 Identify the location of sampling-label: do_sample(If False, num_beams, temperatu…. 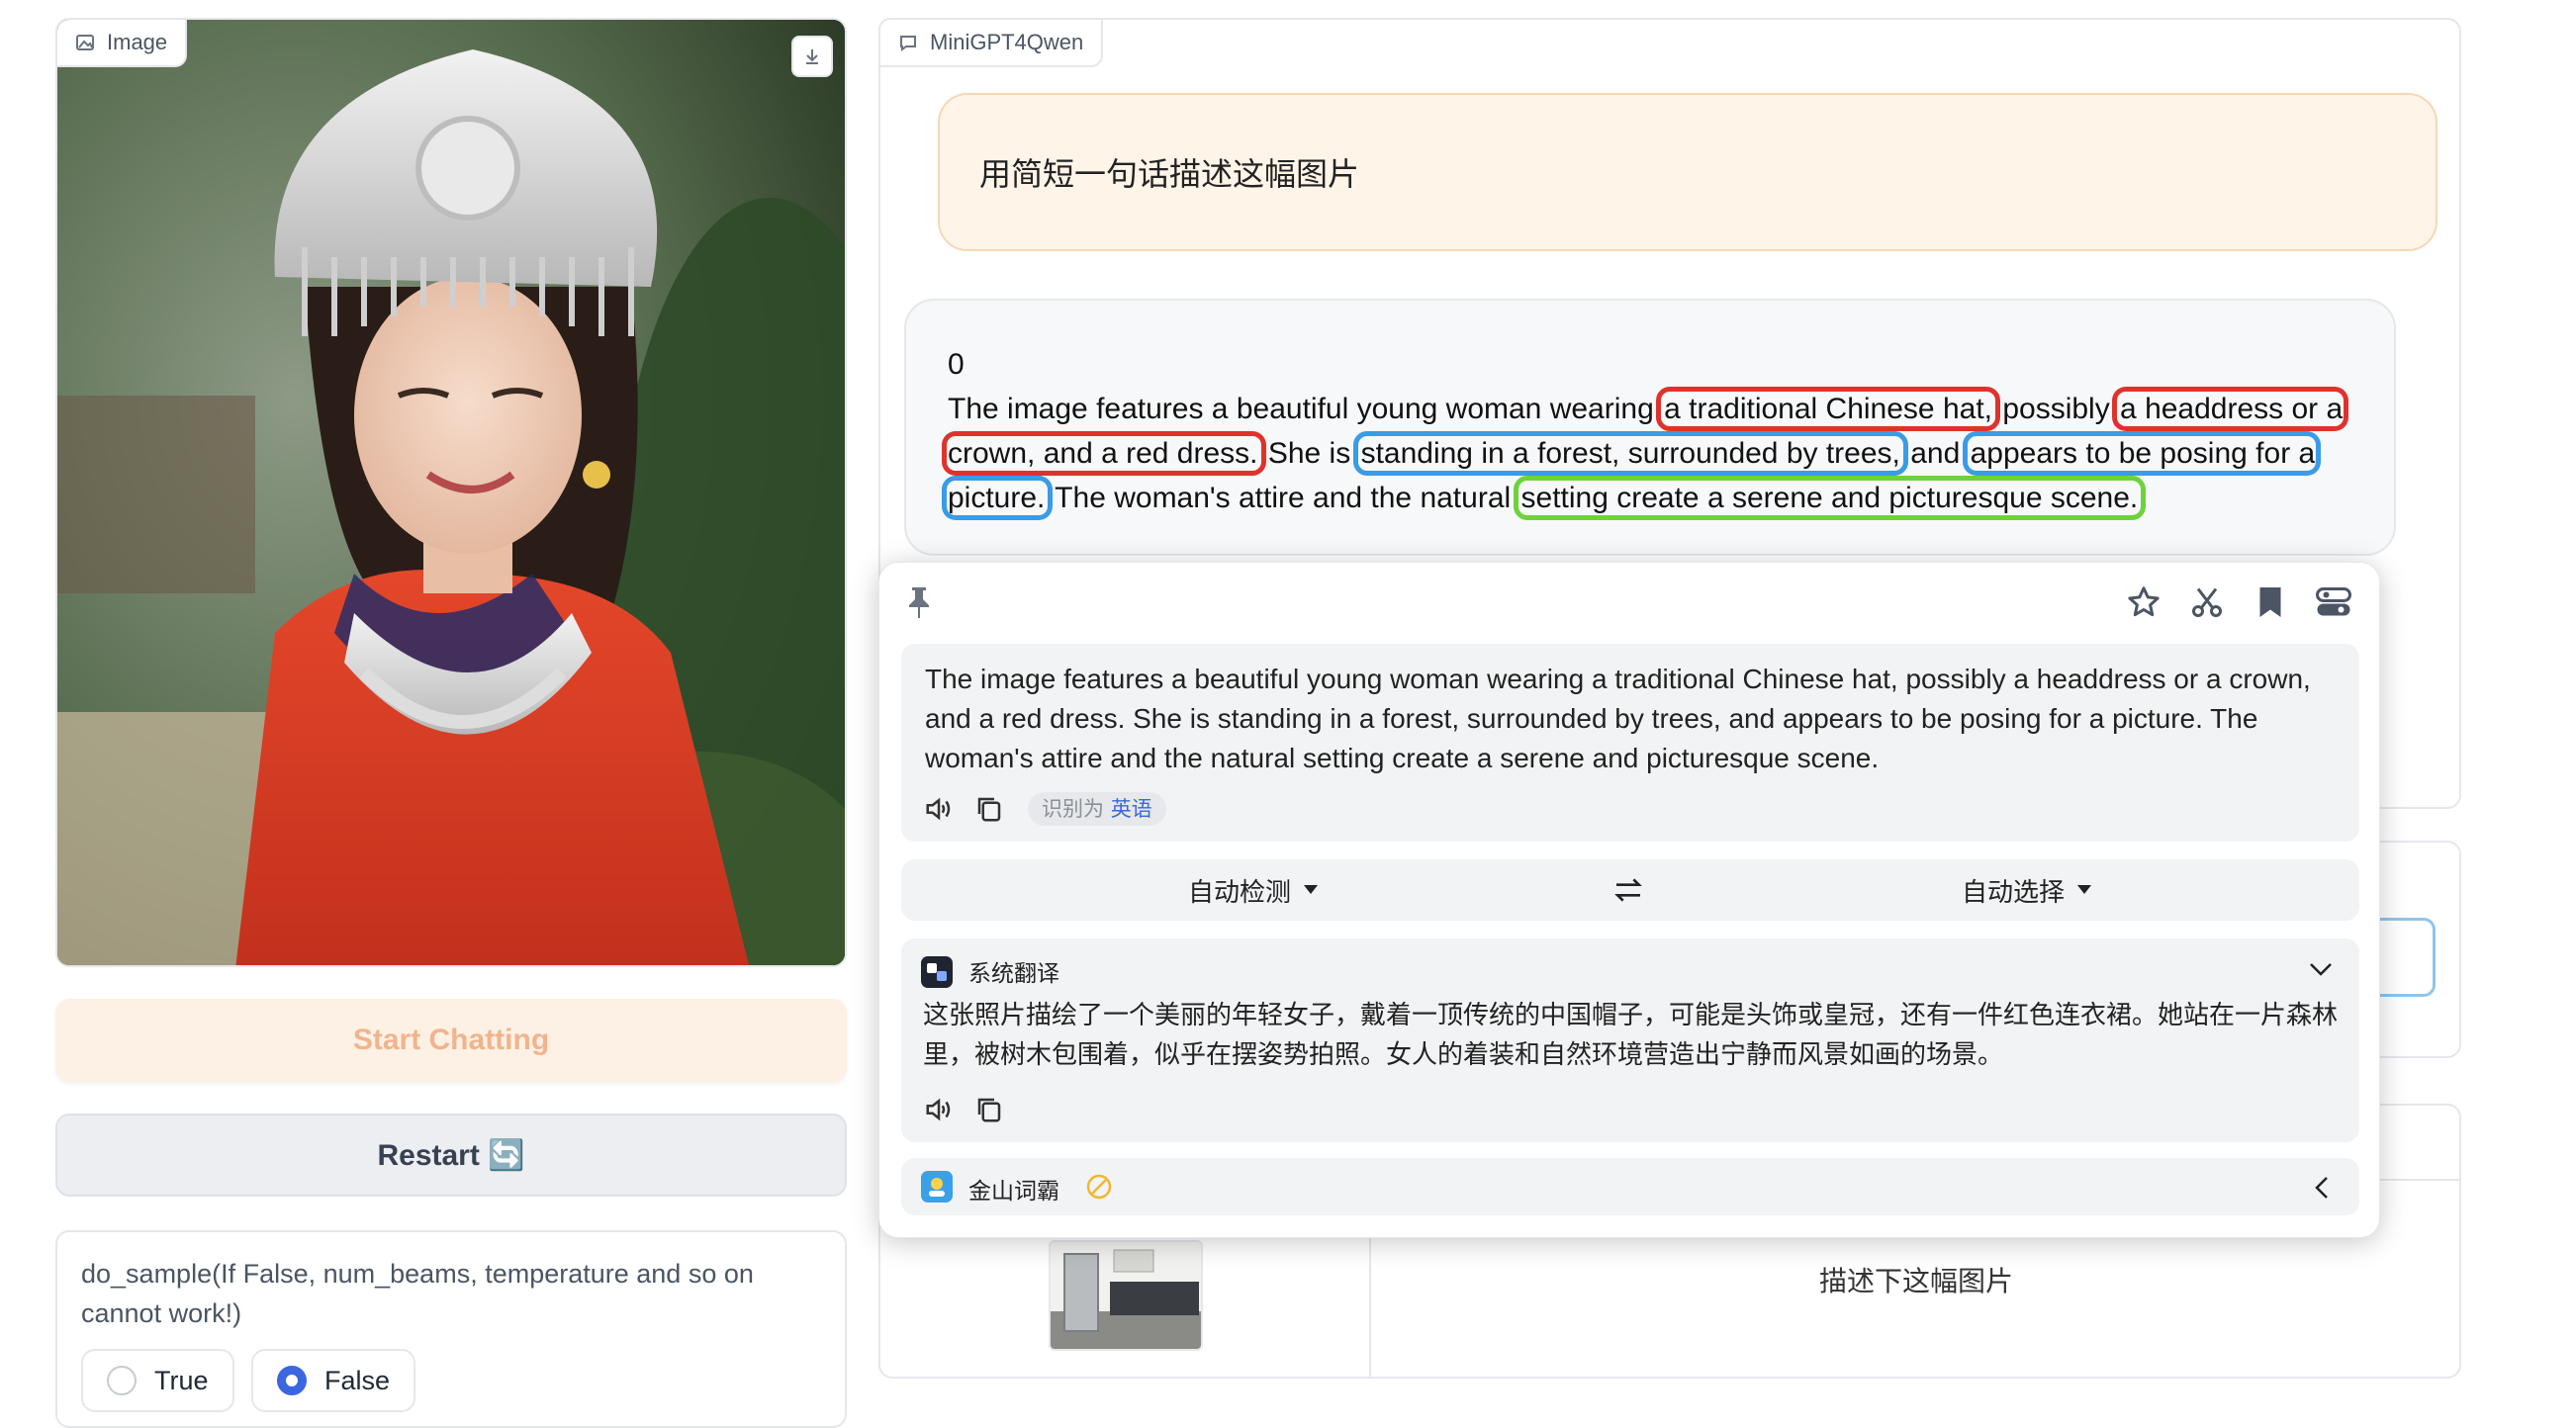
(417, 1293).